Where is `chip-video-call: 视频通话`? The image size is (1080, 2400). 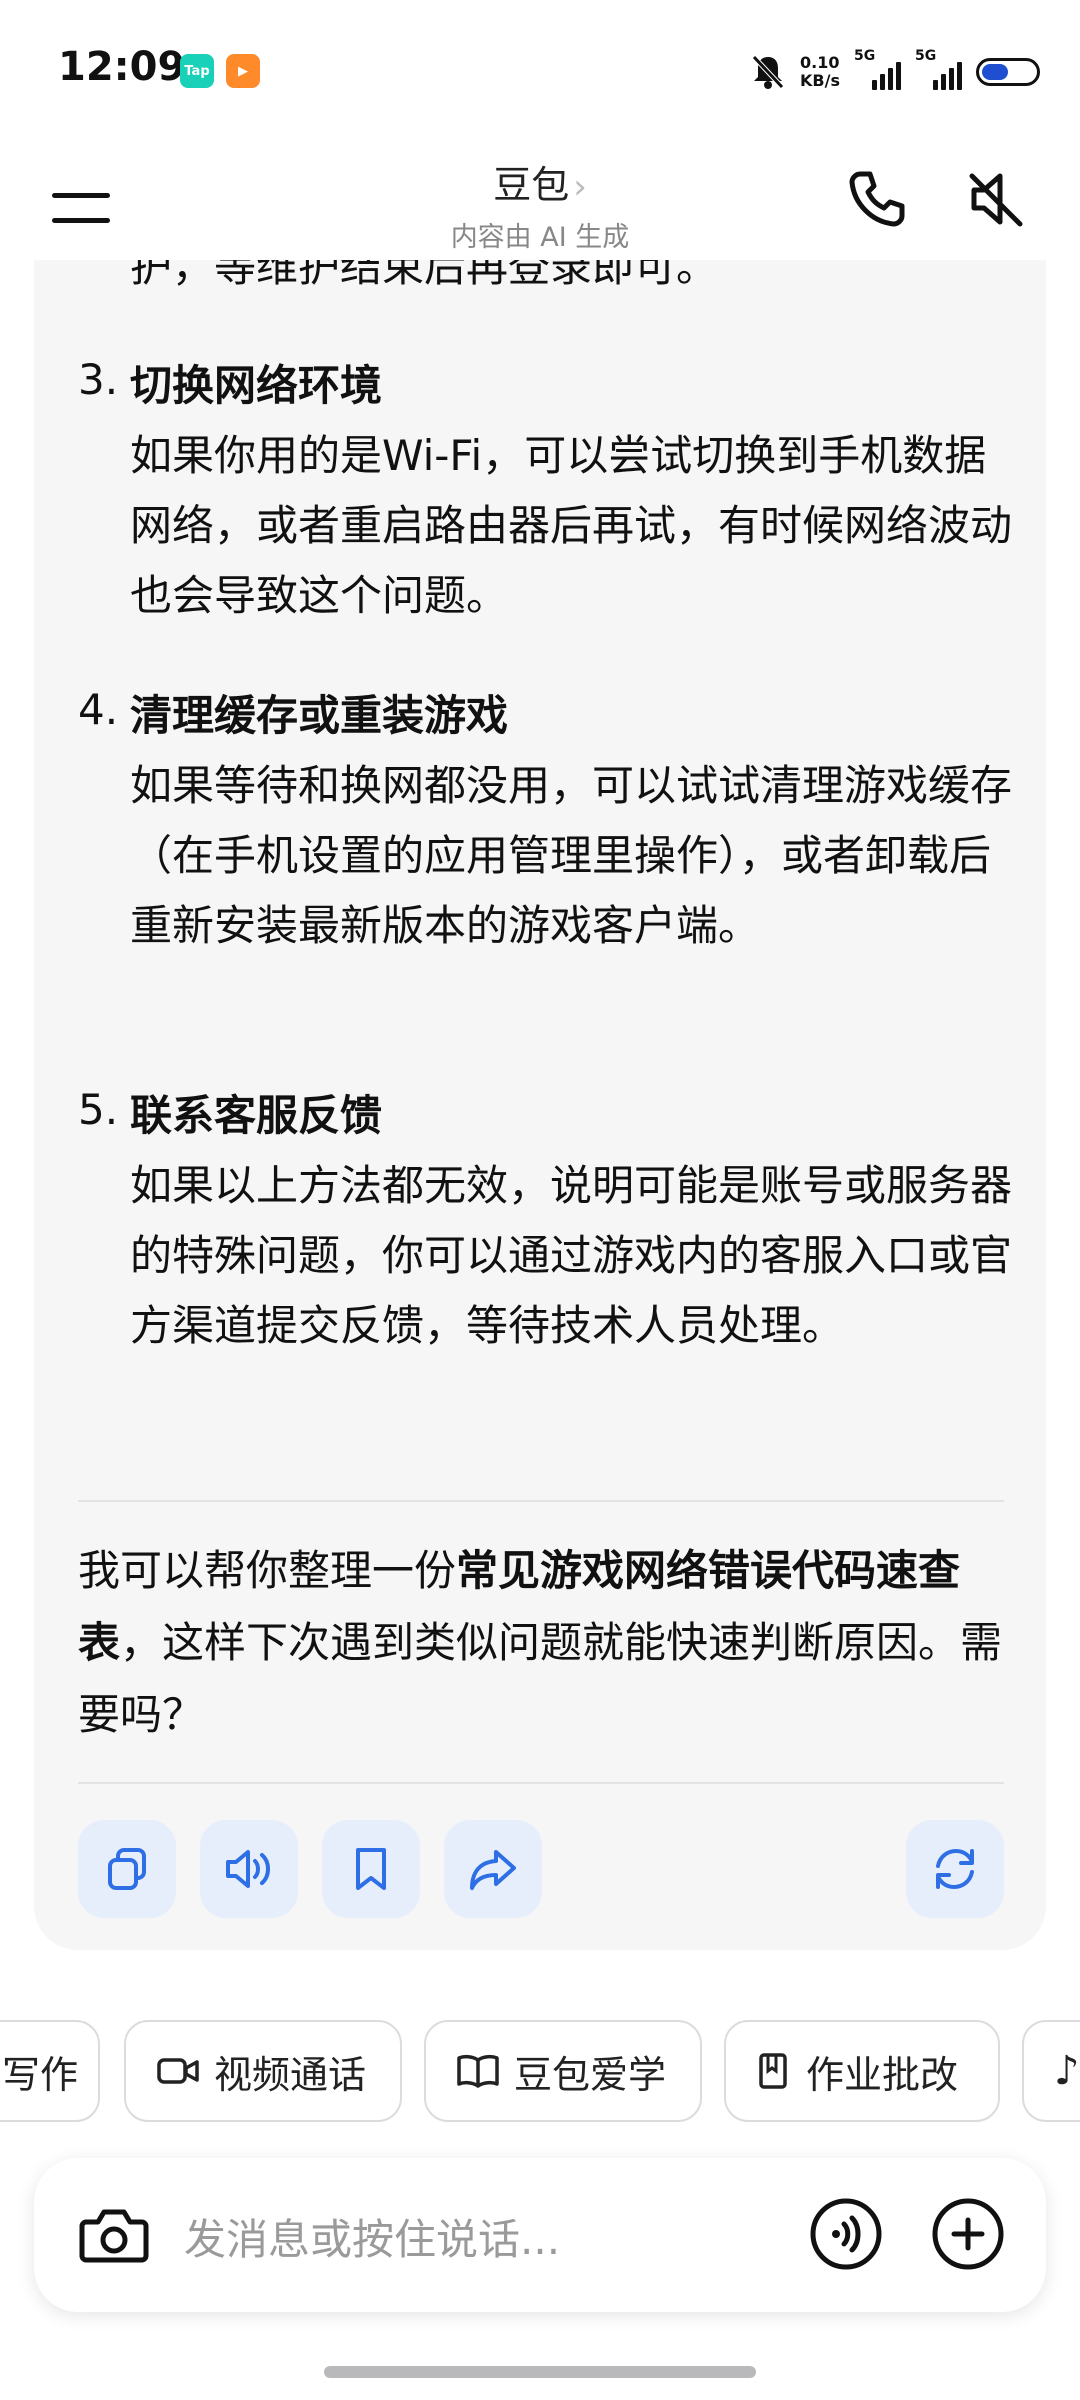 chip-video-call: 视频通话 is located at coordinates (263, 2071).